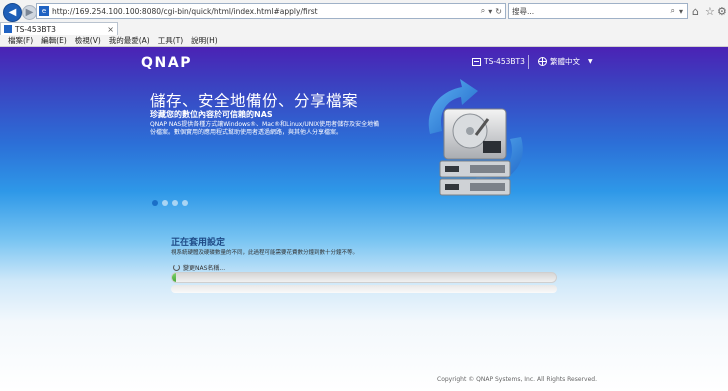 This screenshot has width=728, height=391. What do you see at coordinates (710, 11) in the screenshot?
I see `favorites-star-icon: ☆` at bounding box center [710, 11].